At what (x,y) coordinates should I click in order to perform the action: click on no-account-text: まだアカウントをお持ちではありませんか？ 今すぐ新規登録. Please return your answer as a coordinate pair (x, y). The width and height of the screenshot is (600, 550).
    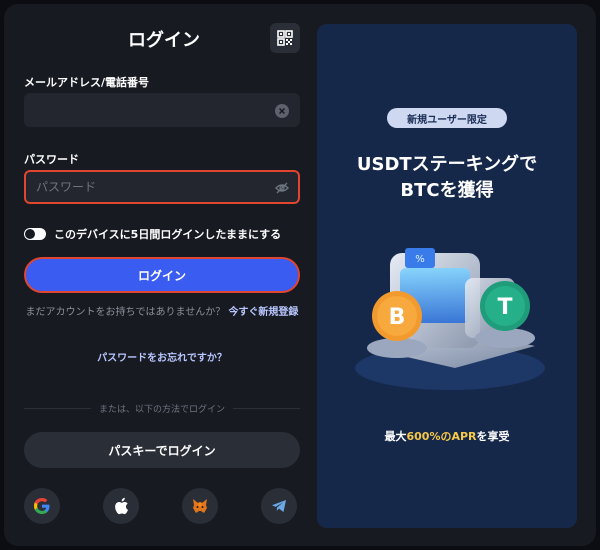
    Looking at the image, I should click on (162, 313).